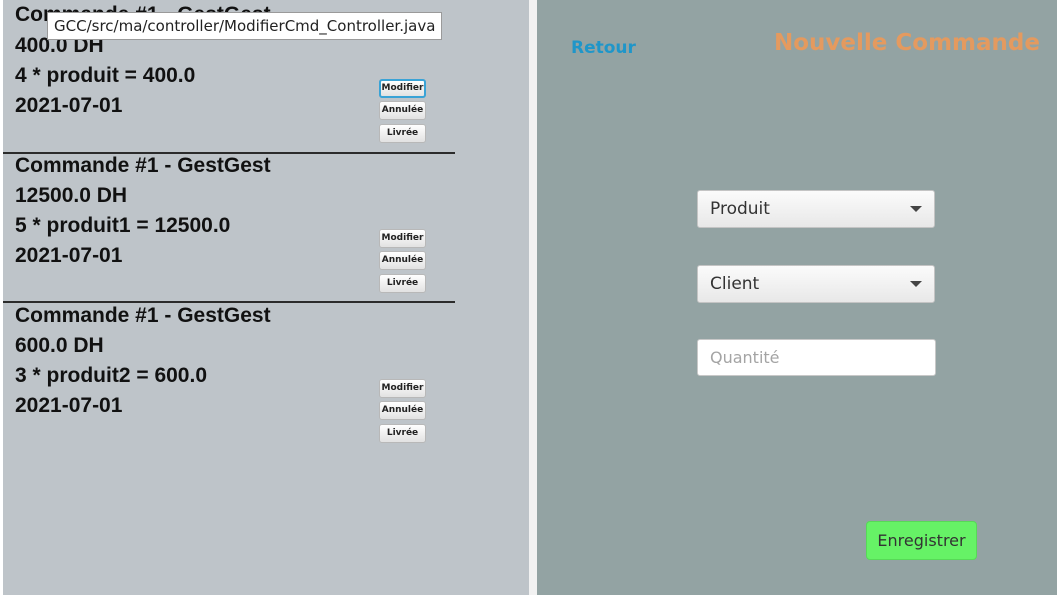 The width and height of the screenshot is (1057, 595). What do you see at coordinates (105, 75) in the screenshot?
I see `order-detail: 4 * produit = 400.0` at bounding box center [105, 75].